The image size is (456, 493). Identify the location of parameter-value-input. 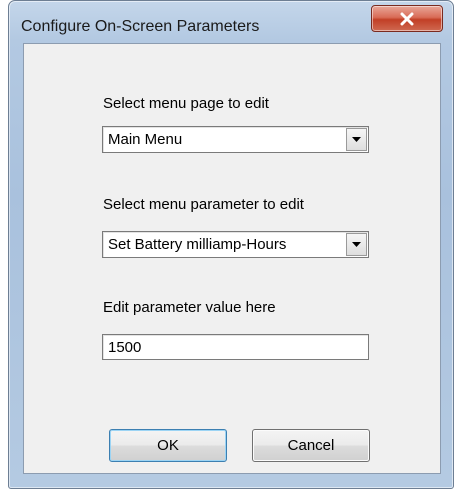
(235, 347).